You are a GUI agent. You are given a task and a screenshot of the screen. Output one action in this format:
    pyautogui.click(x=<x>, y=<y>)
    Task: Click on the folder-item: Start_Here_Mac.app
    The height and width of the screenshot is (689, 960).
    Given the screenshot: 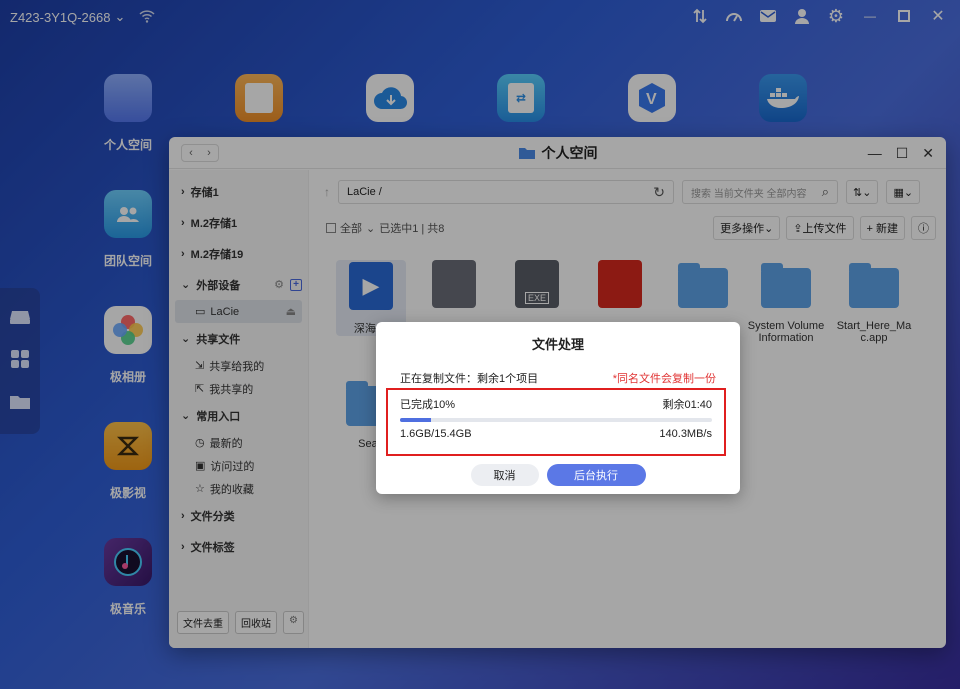 What is the action you would take?
    pyautogui.click(x=874, y=302)
    